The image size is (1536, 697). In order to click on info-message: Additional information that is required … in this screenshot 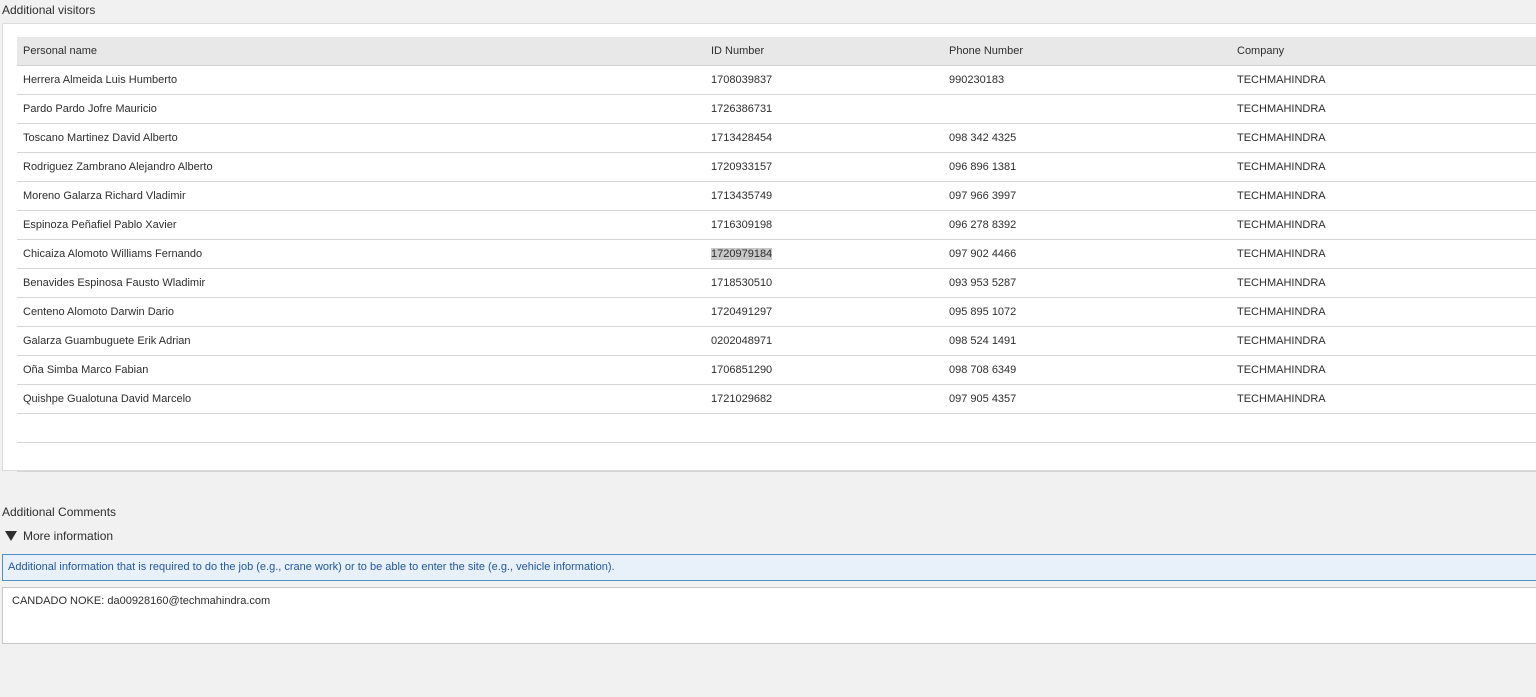, I will do `click(769, 567)`.